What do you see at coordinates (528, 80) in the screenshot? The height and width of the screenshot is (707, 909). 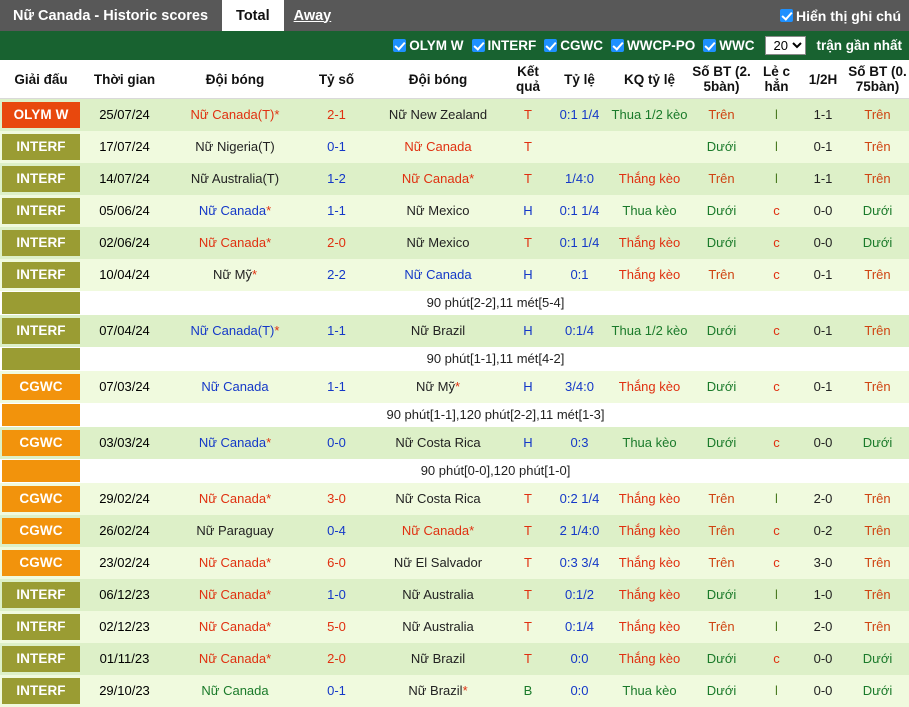 I see `col-header-result: Kết quả` at bounding box center [528, 80].